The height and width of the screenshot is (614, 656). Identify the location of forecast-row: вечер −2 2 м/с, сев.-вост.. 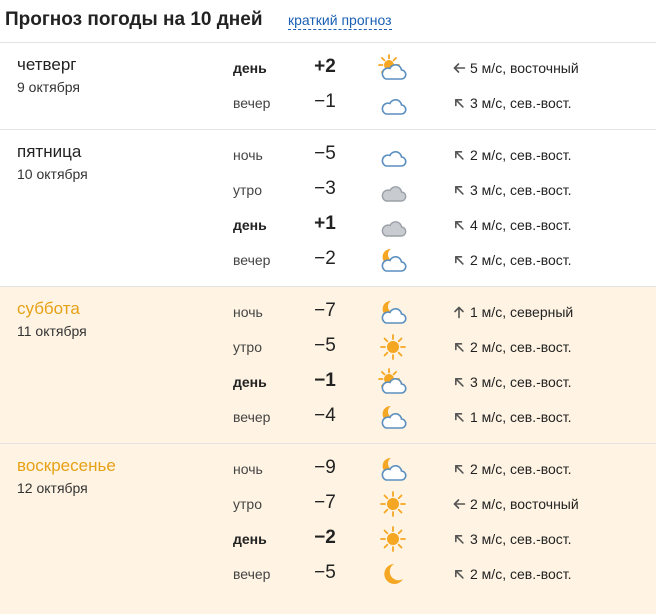
(328, 260).